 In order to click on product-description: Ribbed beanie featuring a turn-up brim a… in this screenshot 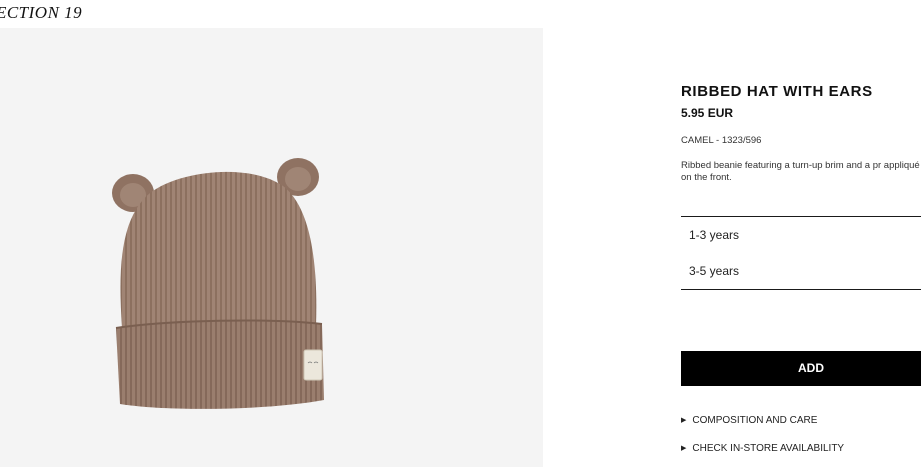, I will do `click(800, 171)`.